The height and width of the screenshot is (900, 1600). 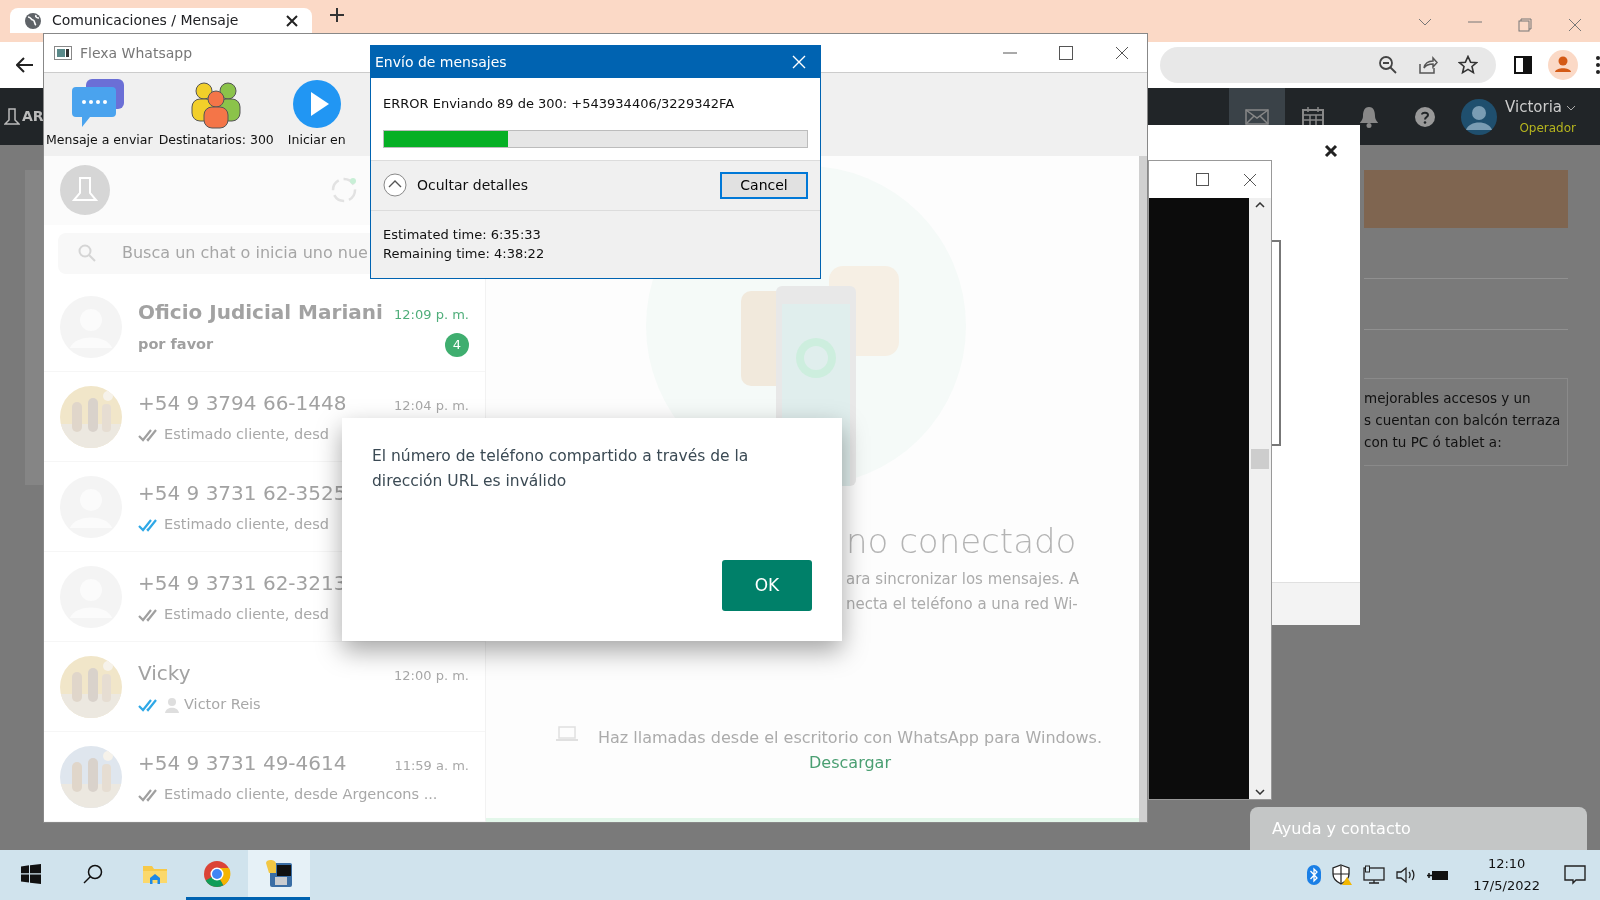 I want to click on scroll-thumb, so click(x=1260, y=459).